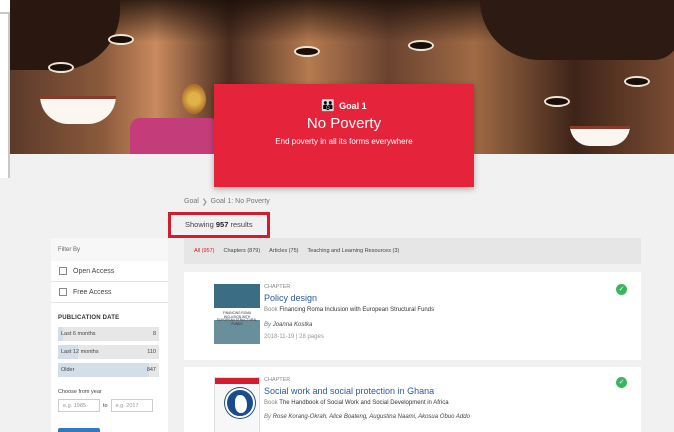 Image resolution: width=674 pixels, height=432 pixels. Describe the element at coordinates (105, 405) in the screenshot. I see `year-to-label: to` at that location.